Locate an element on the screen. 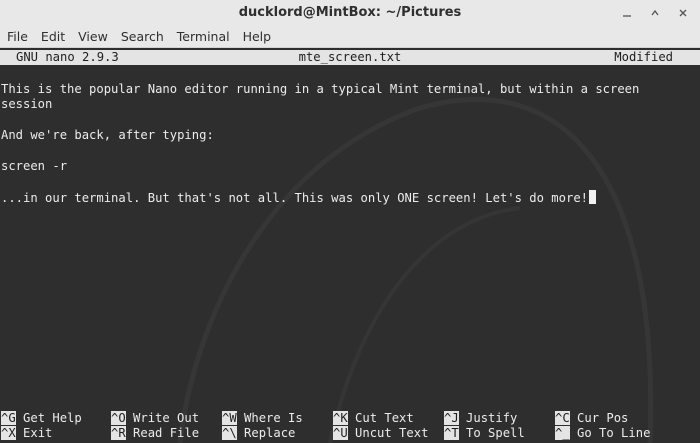 The height and width of the screenshot is (443, 700). editor-line: screen -r is located at coordinates (34, 166).